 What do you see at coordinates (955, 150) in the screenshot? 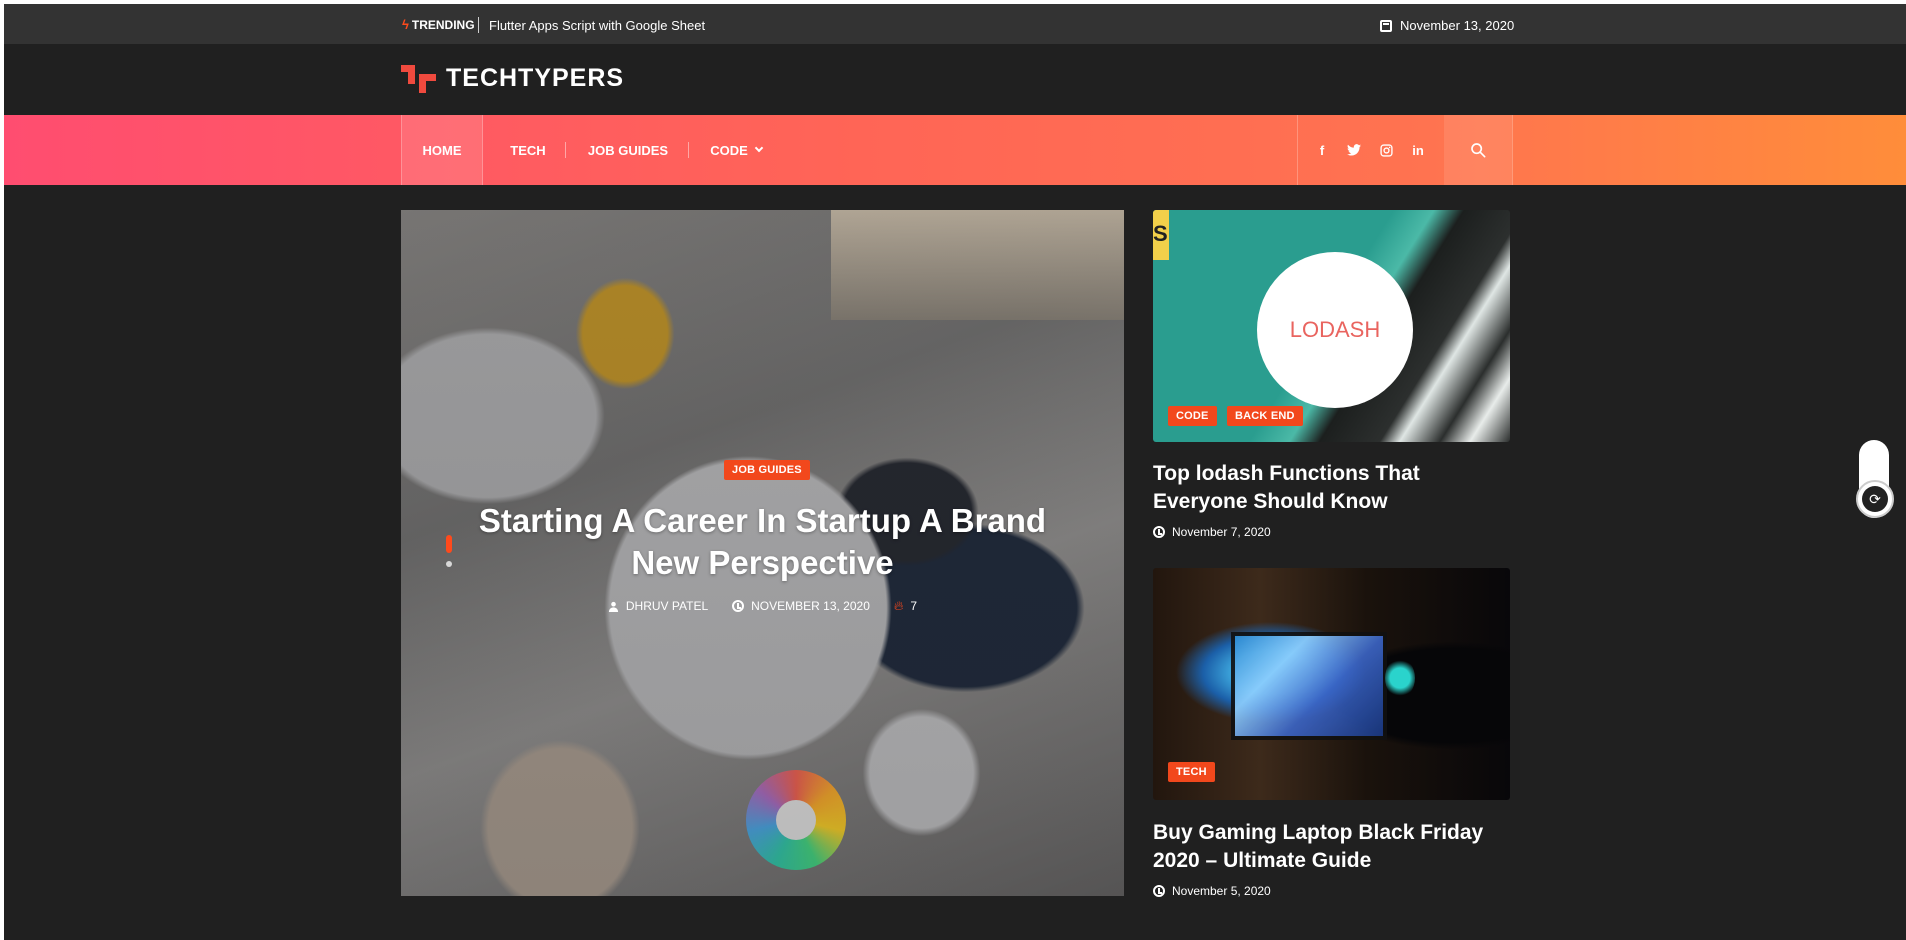
I see `main-nav: HOME TECH JOB GUIDES CODE f in` at bounding box center [955, 150].